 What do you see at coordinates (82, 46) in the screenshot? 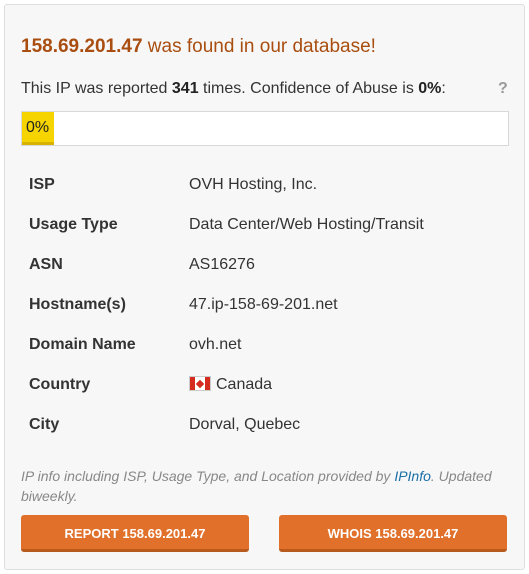
I see `headline-ip: 158.69.201.47` at bounding box center [82, 46].